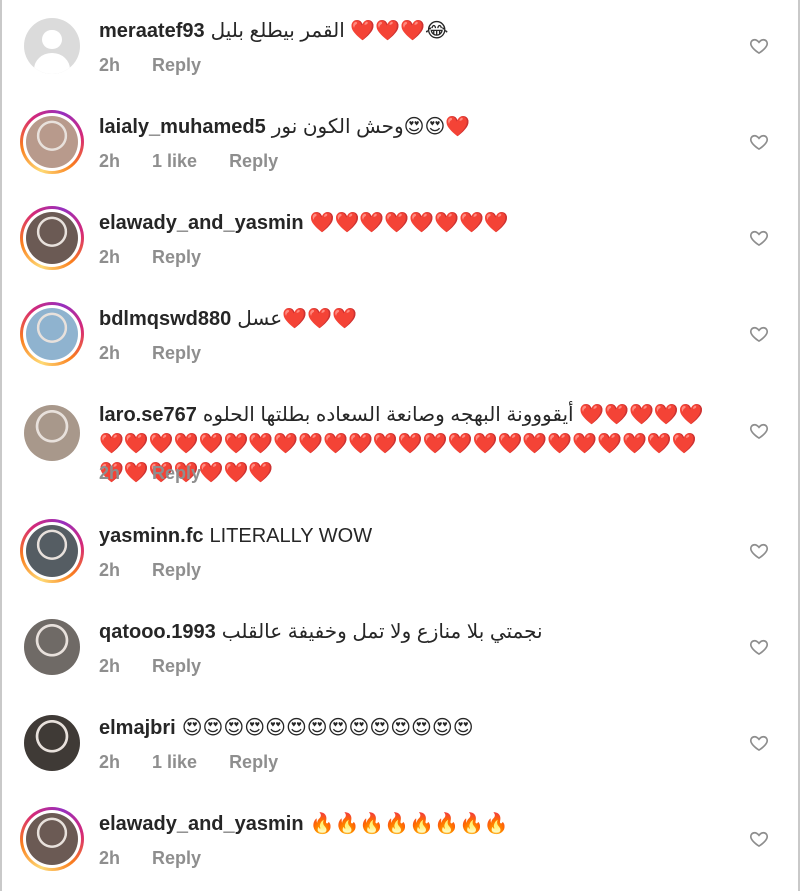 Image resolution: width=800 pixels, height=891 pixels. What do you see at coordinates (329, 31) in the screenshot?
I see `comment-body: القمر بيطلع بليل ❤️❤️❤️😂` at bounding box center [329, 31].